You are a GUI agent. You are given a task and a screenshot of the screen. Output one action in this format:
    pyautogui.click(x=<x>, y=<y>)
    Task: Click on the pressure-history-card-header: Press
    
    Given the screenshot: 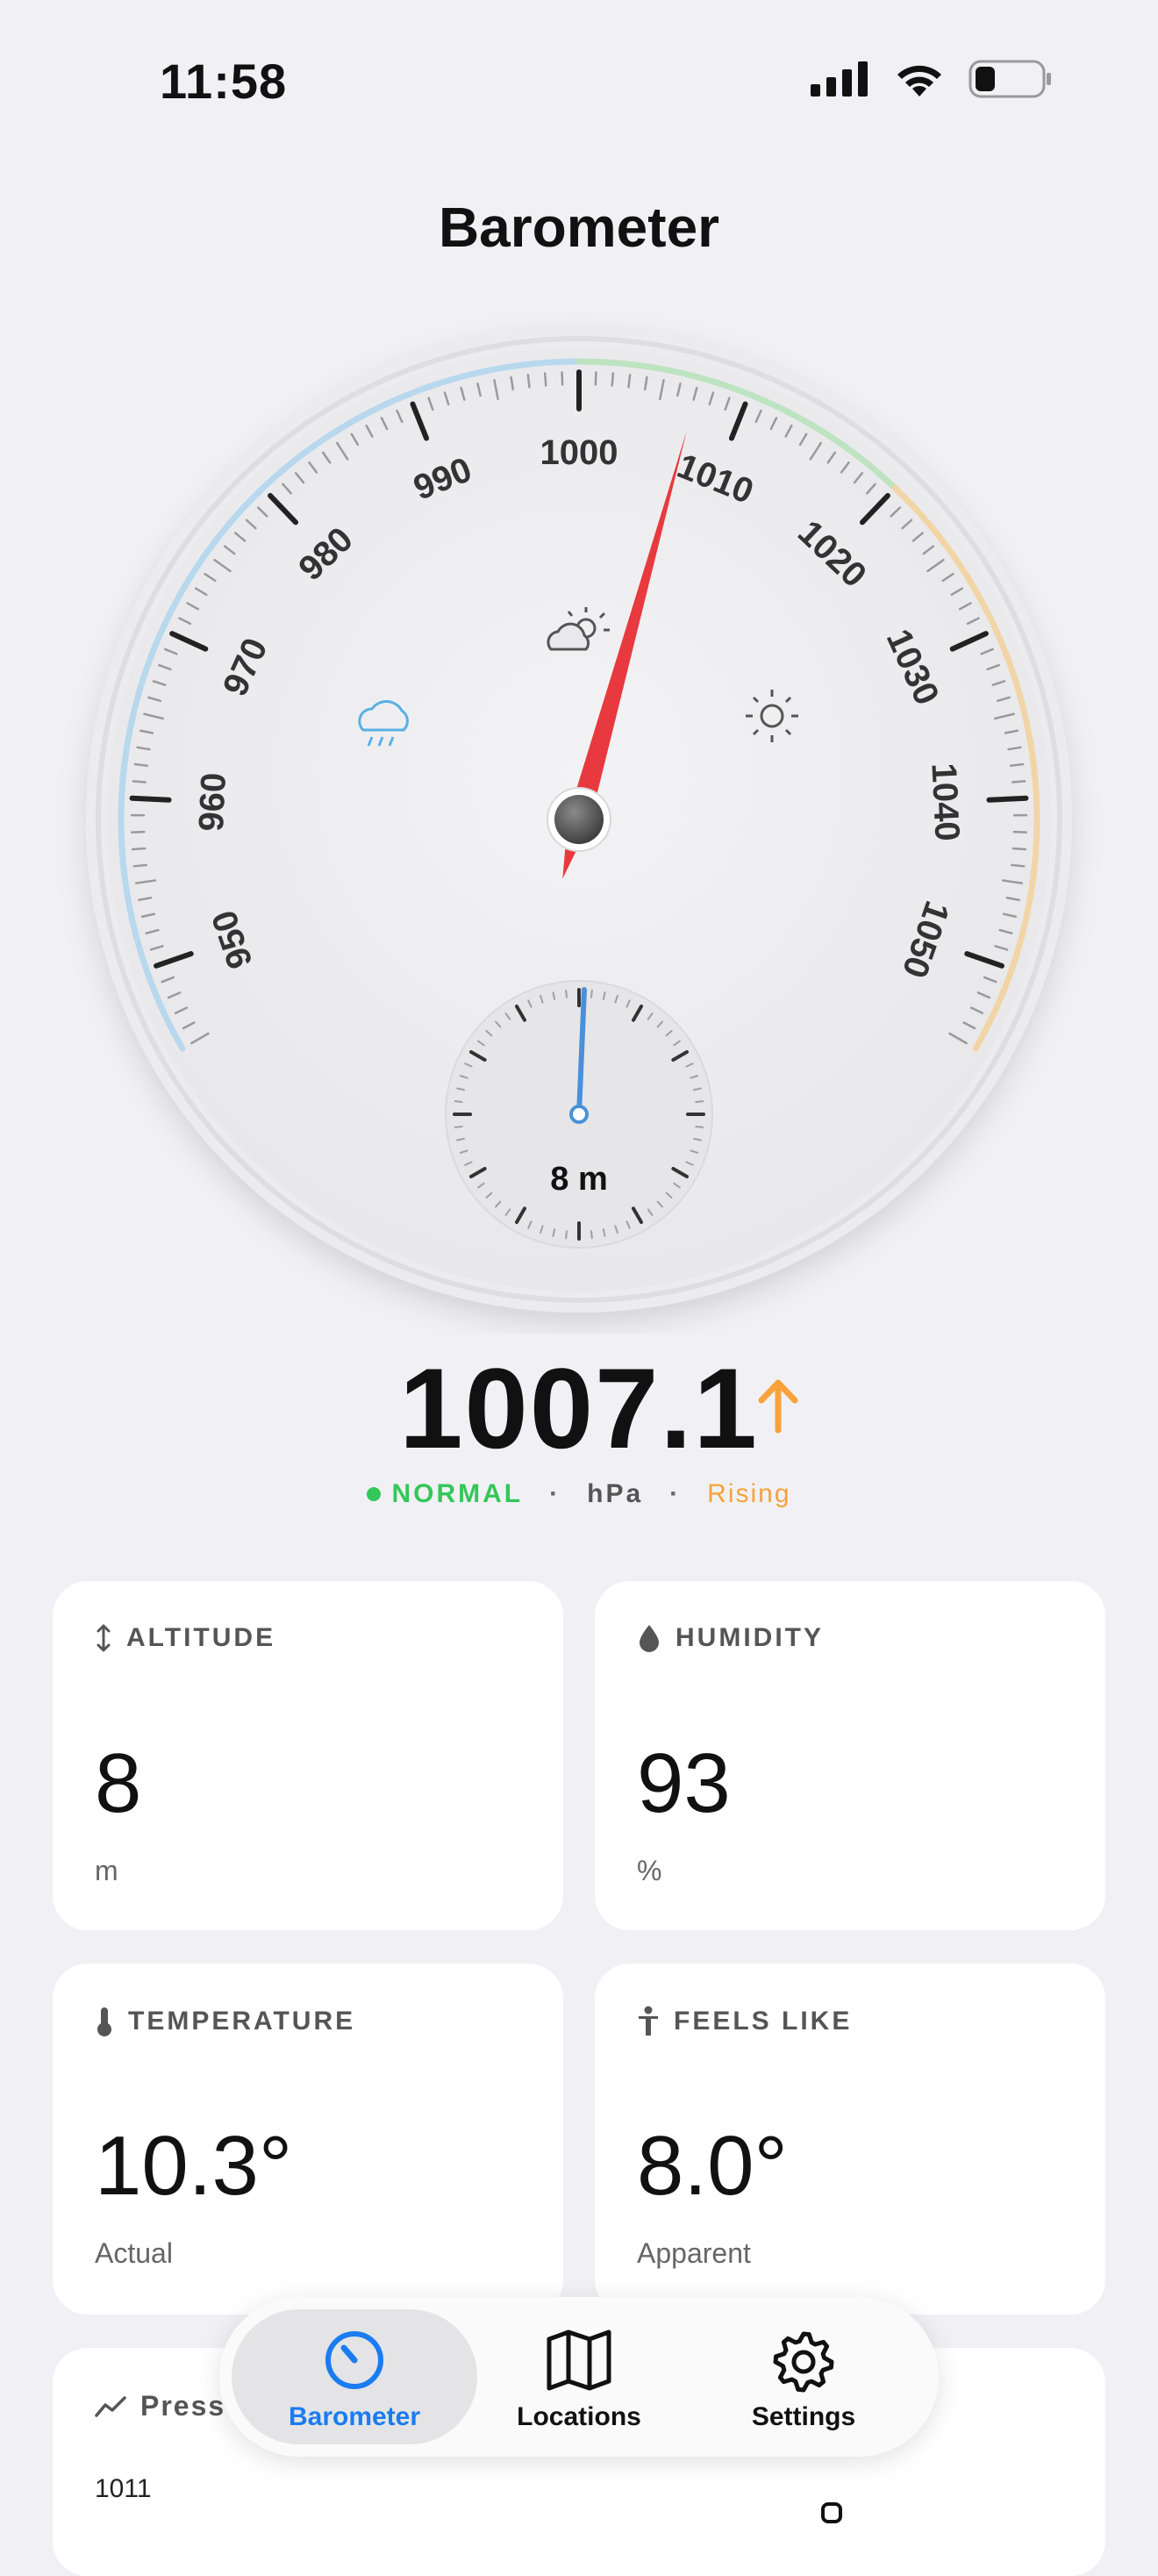 What is the action you would take?
    pyautogui.click(x=160, y=2406)
    